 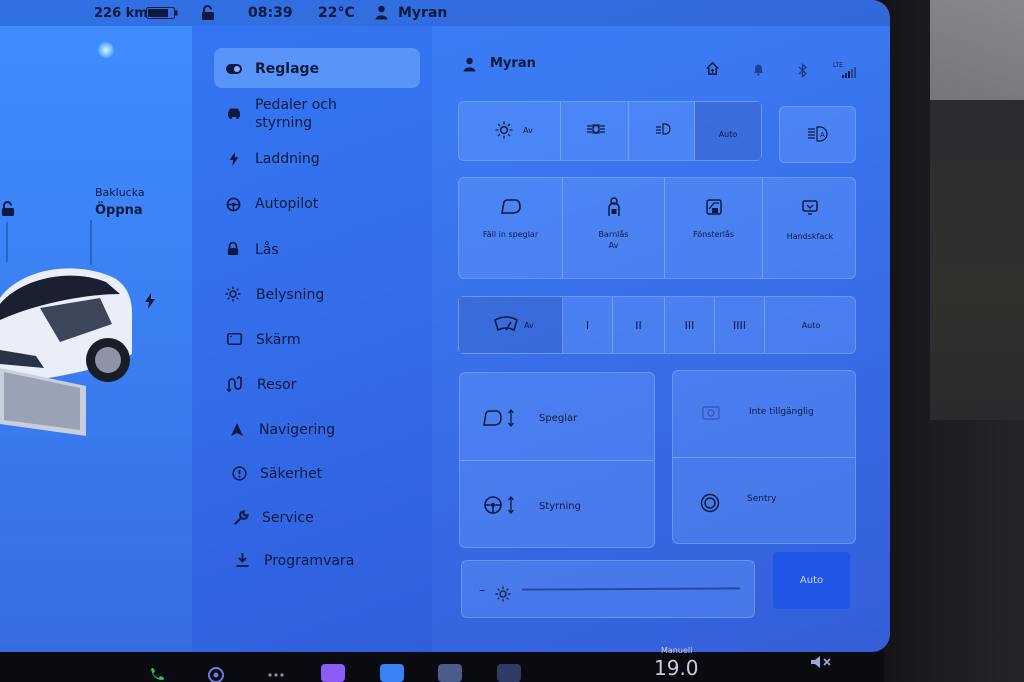 I want to click on wiper-auto-option: Auto, so click(x=811, y=325).